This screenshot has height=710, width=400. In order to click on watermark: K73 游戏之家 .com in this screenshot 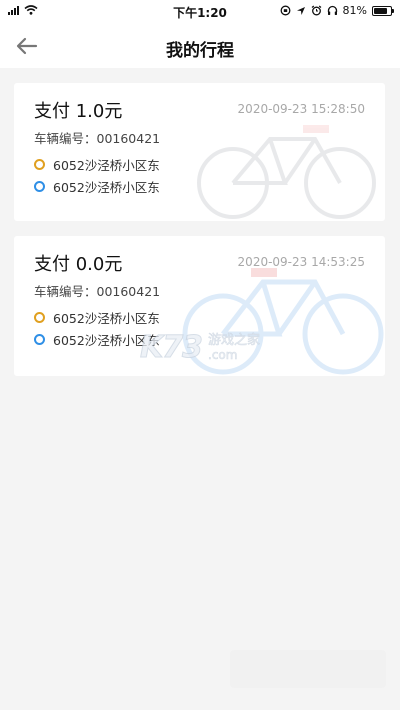, I will do `click(200, 348)`.